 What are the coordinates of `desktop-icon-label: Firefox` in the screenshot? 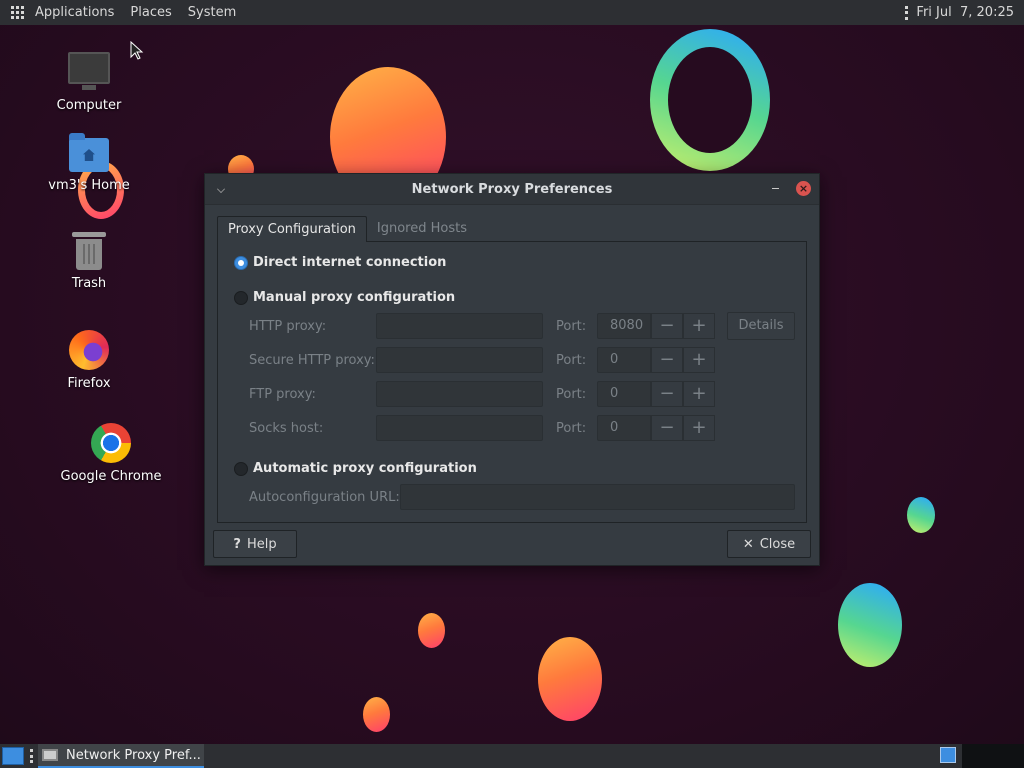 It's located at (89, 383).